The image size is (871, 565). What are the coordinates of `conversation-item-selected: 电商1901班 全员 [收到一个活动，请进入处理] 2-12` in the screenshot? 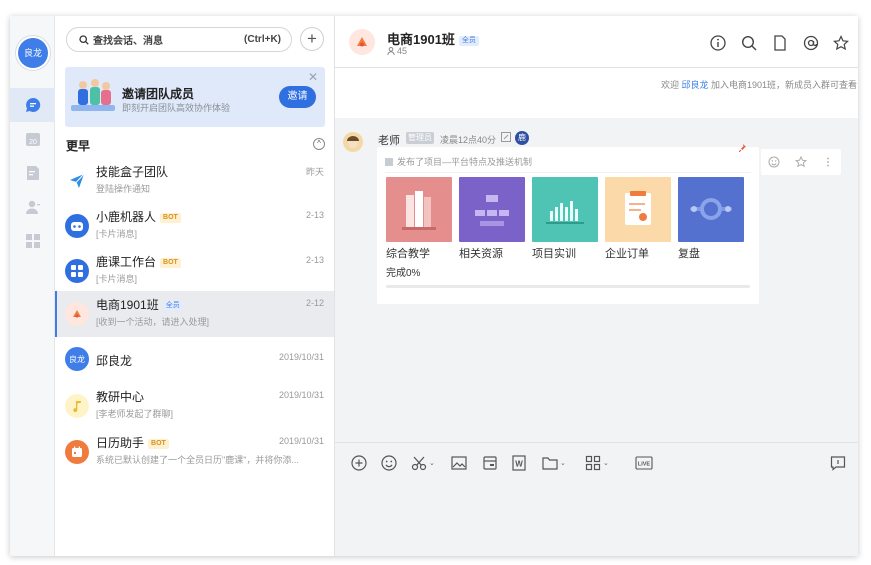 It's located at (194, 314).